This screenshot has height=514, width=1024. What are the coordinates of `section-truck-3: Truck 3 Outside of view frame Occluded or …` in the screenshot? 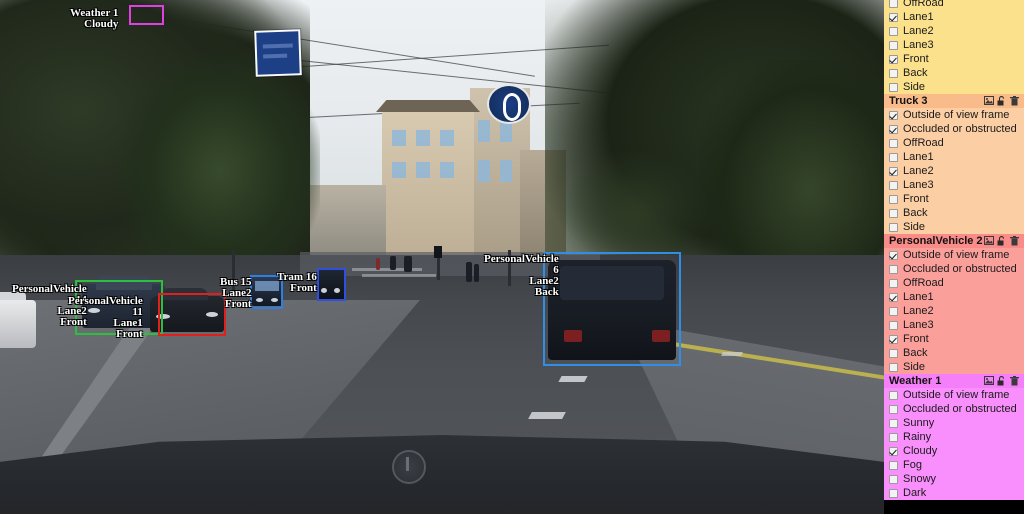 It's located at (954, 164).